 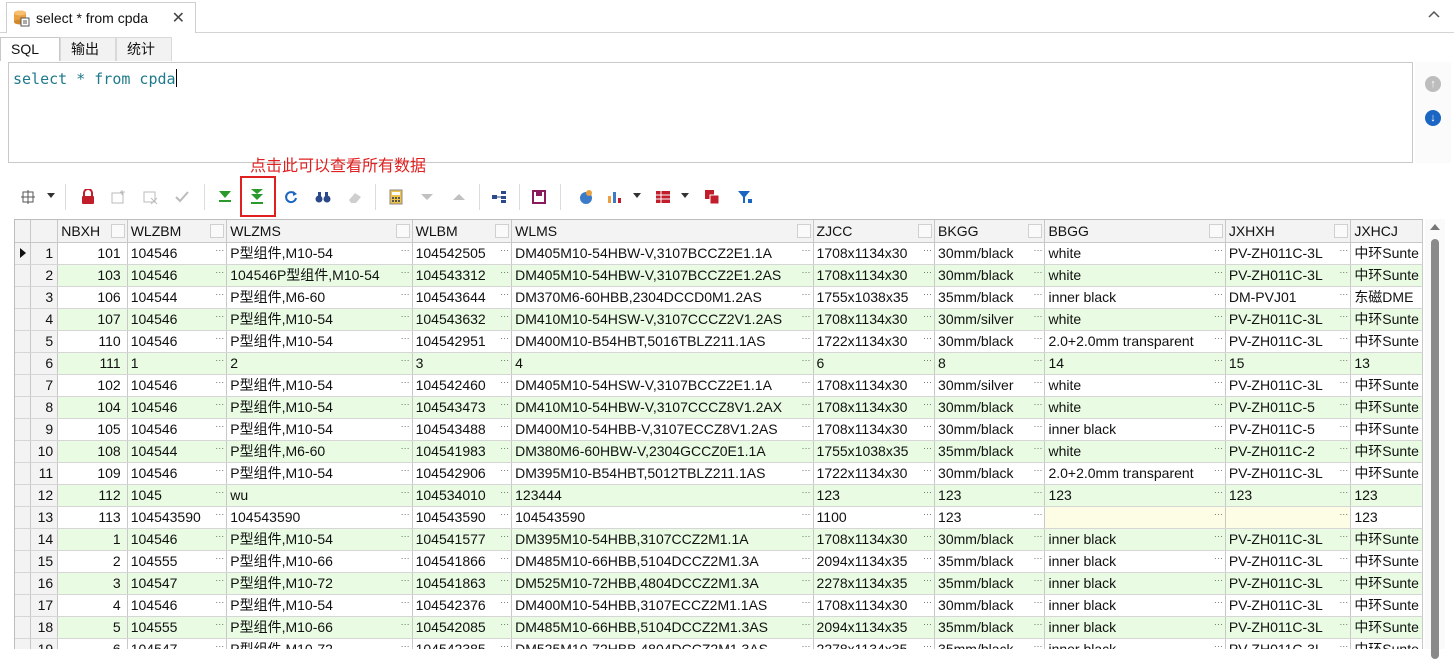 I want to click on compare-icon, so click(x=712, y=197).